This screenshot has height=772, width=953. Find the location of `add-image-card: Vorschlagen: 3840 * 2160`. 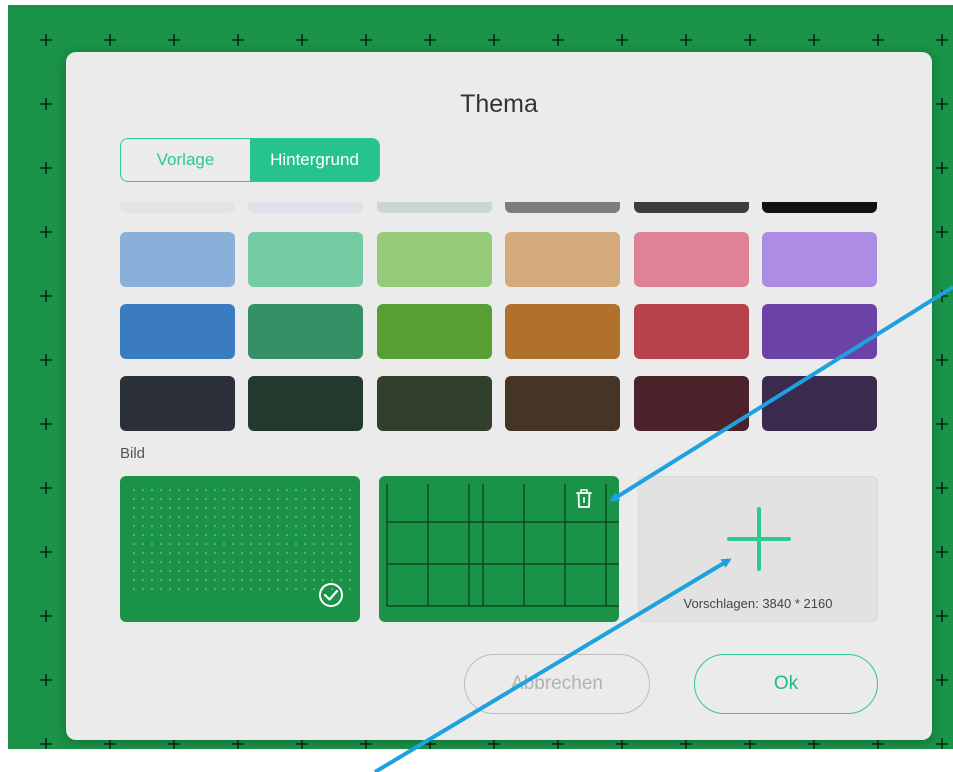

add-image-card: Vorschlagen: 3840 * 2160 is located at coordinates (758, 549).